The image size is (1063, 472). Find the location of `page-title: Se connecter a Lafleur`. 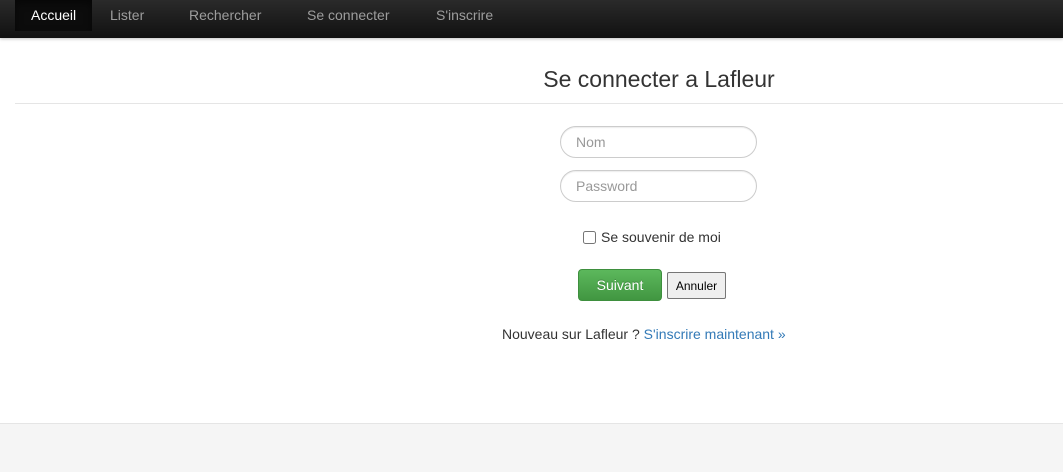

page-title: Se connecter a Lafleur is located at coordinates (659, 79).